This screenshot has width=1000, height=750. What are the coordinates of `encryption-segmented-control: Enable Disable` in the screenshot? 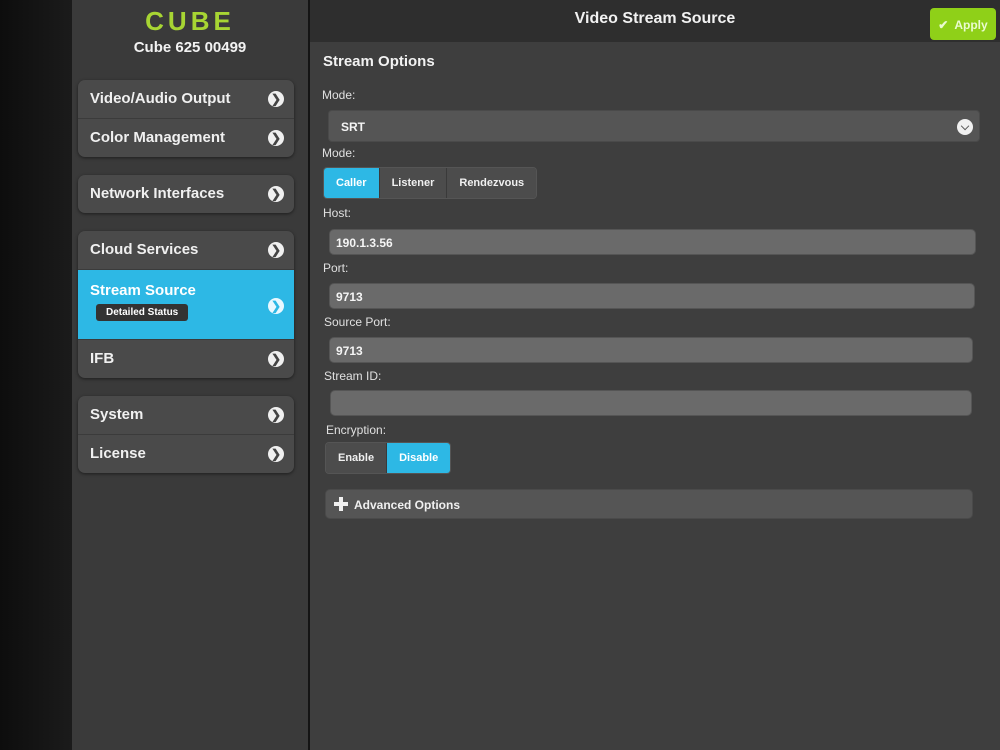 It's located at (388, 458).